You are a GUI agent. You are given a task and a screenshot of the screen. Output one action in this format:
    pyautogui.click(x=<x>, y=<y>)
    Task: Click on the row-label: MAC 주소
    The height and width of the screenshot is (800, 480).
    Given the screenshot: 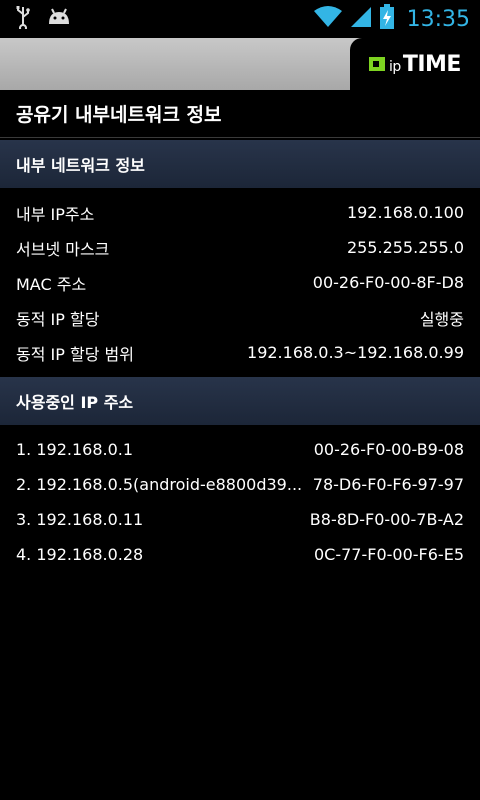 What is the action you would take?
    pyautogui.click(x=51, y=284)
    